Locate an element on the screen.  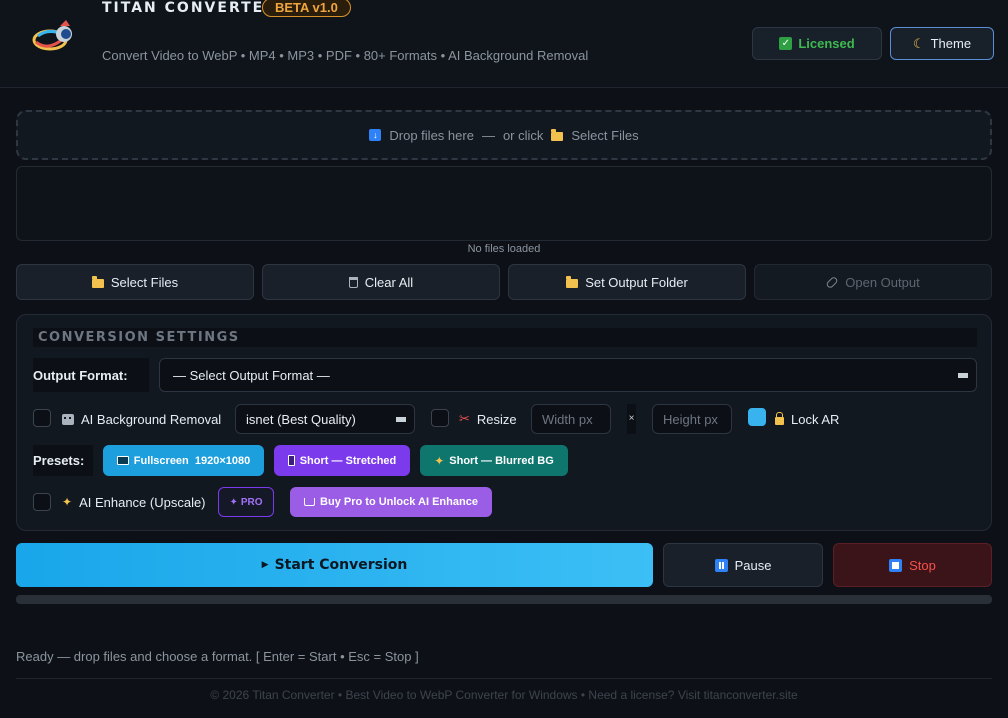
footer-divider is located at coordinates (504, 678).